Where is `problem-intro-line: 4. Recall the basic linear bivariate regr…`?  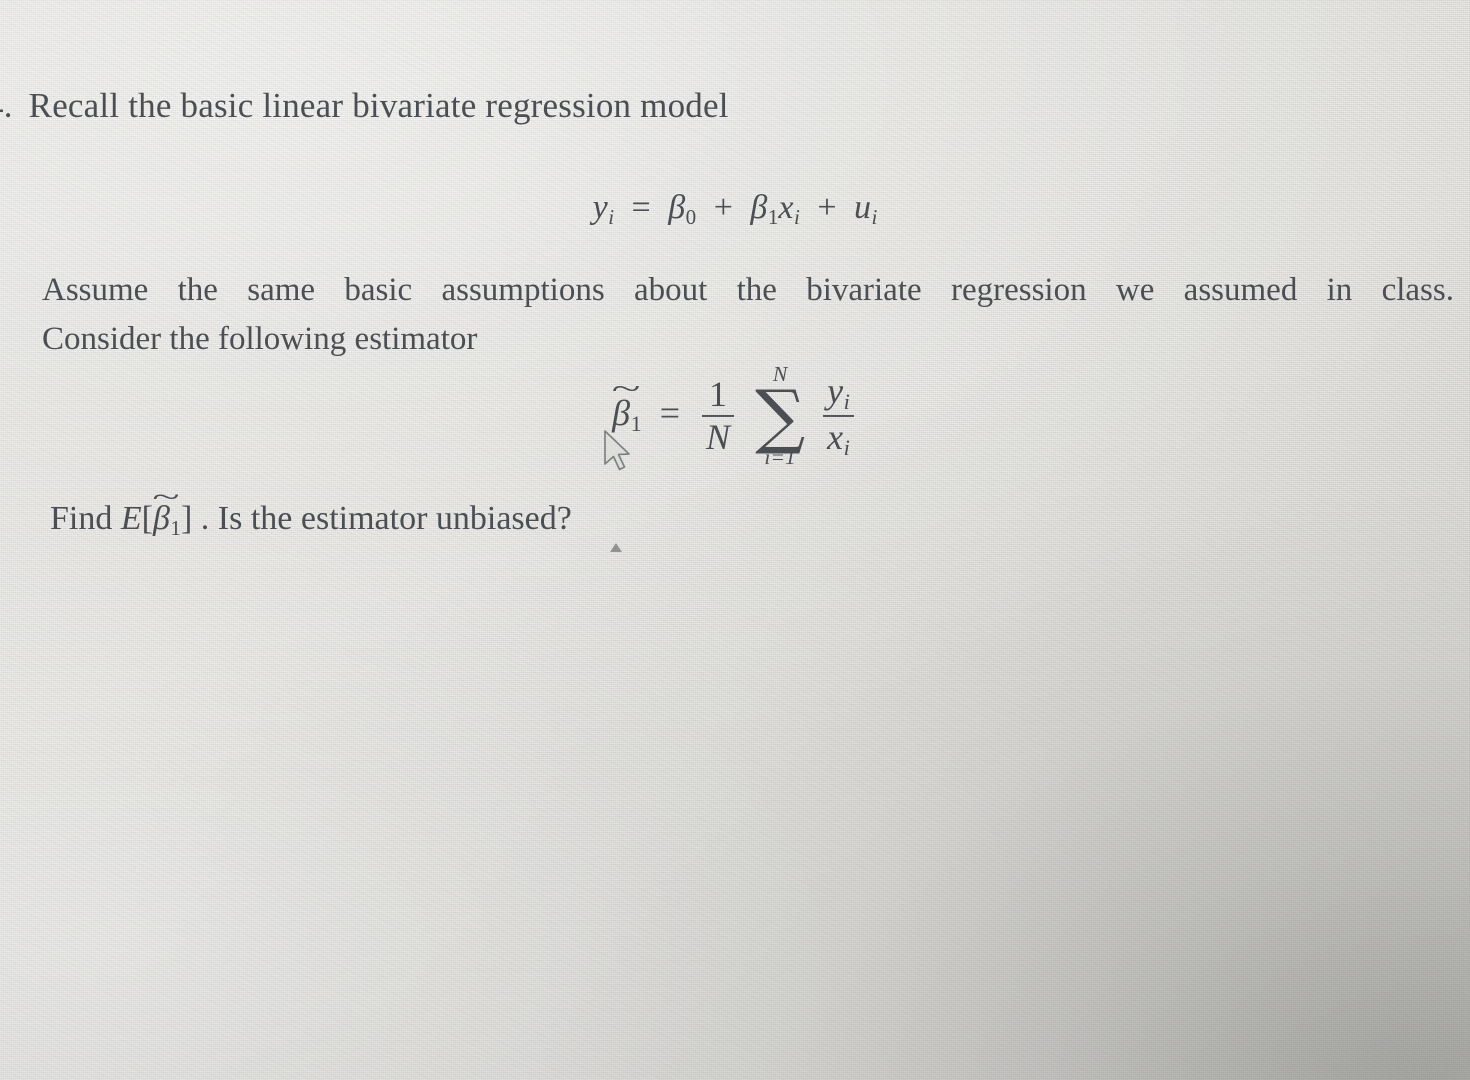
problem-intro-line: 4. Recall the basic linear bivariate regr… is located at coordinates (493, 106).